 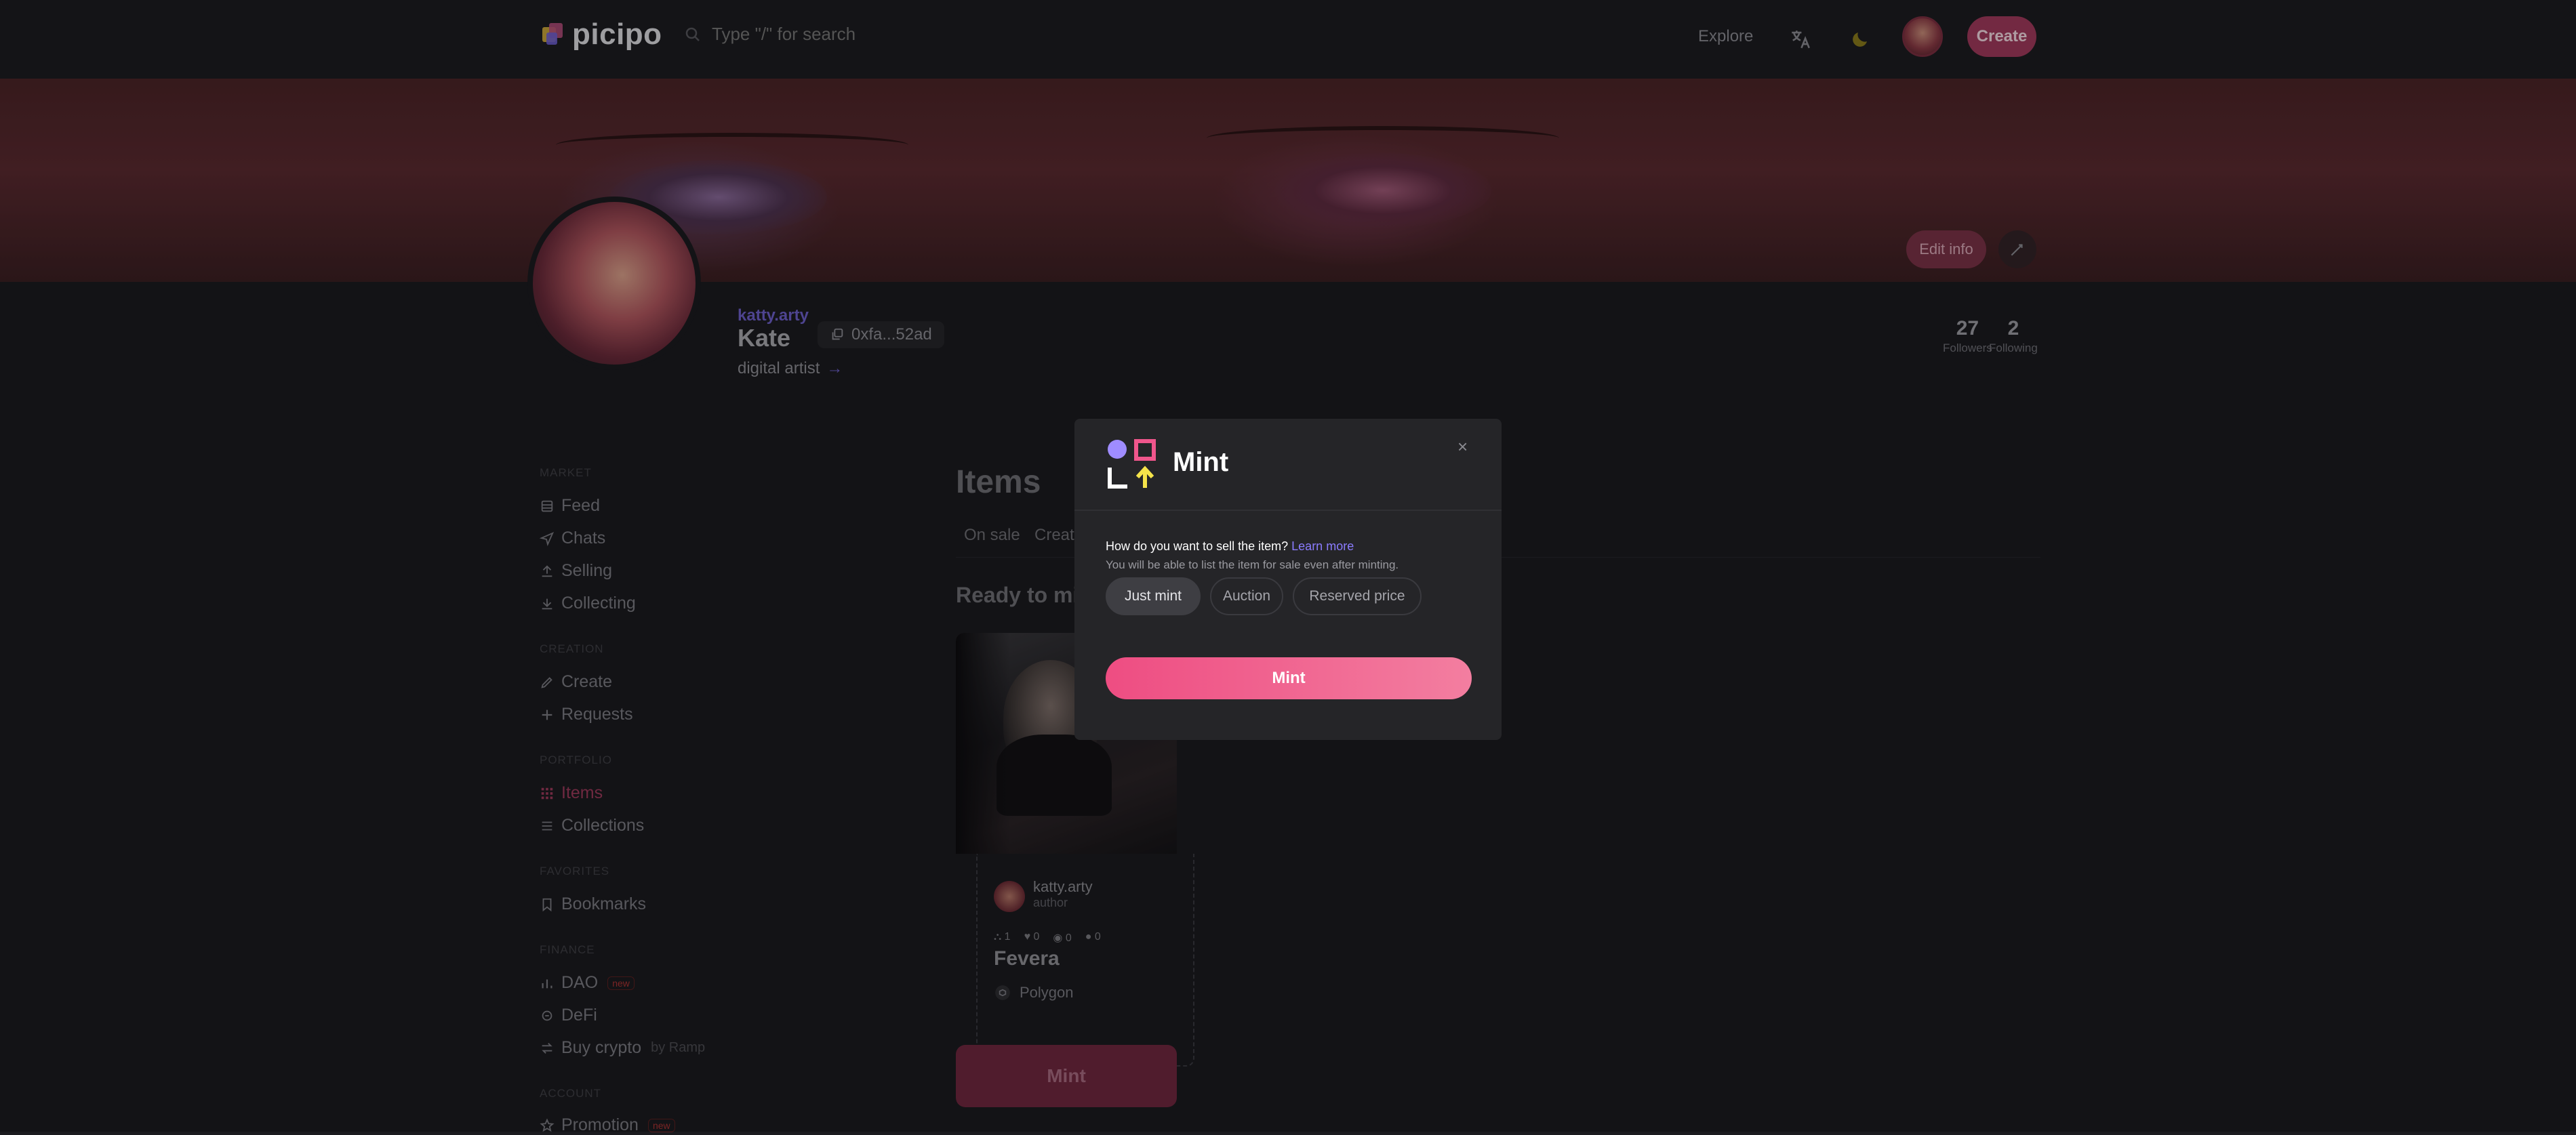 I want to click on option-reserved-price: Reserved price, so click(x=1357, y=596).